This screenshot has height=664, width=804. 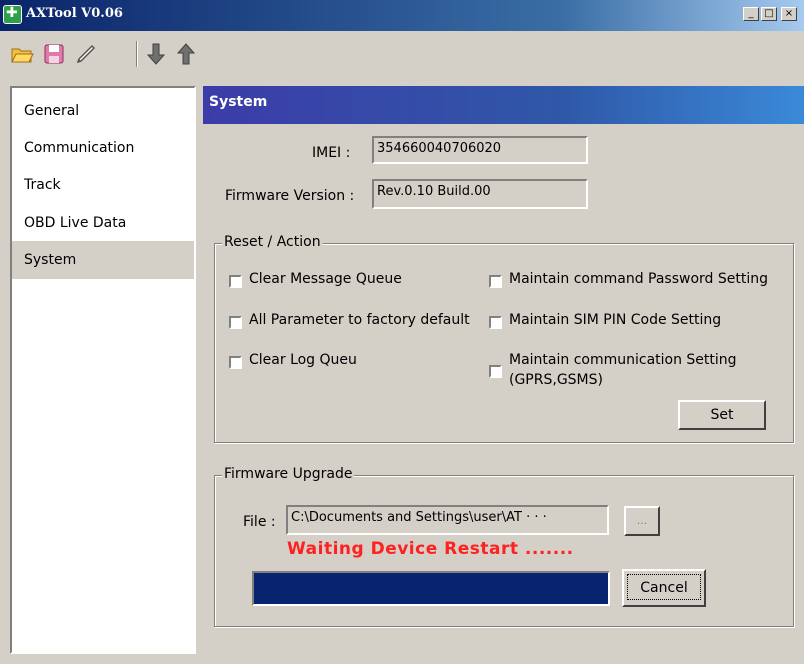 What do you see at coordinates (74, 13) in the screenshot?
I see `window-title: AXTool V0.06` at bounding box center [74, 13].